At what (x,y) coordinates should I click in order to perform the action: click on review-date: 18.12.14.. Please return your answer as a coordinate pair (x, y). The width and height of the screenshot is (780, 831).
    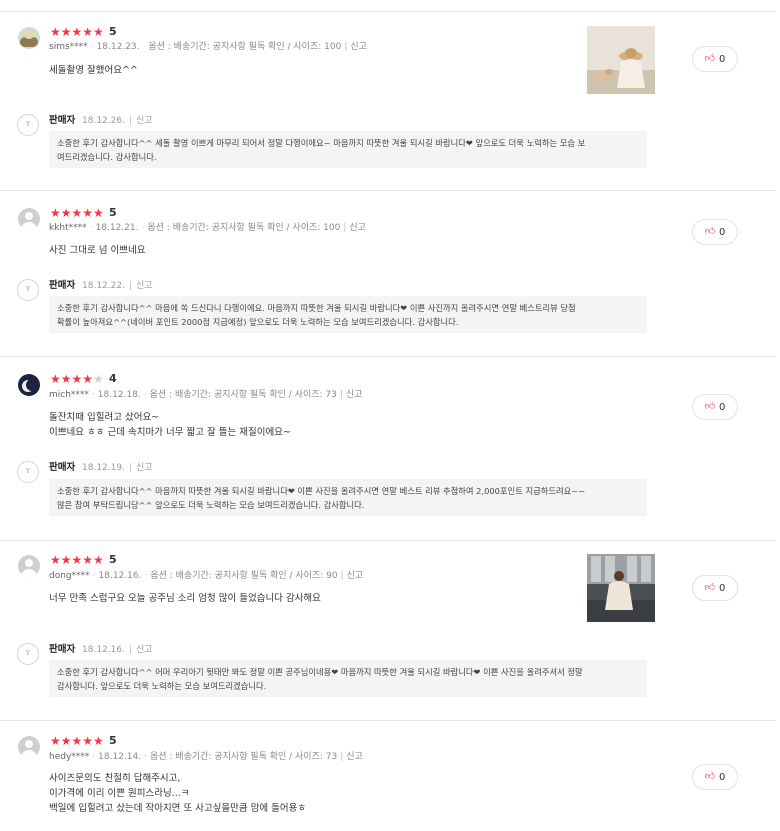
    Looking at the image, I should click on (120, 757).